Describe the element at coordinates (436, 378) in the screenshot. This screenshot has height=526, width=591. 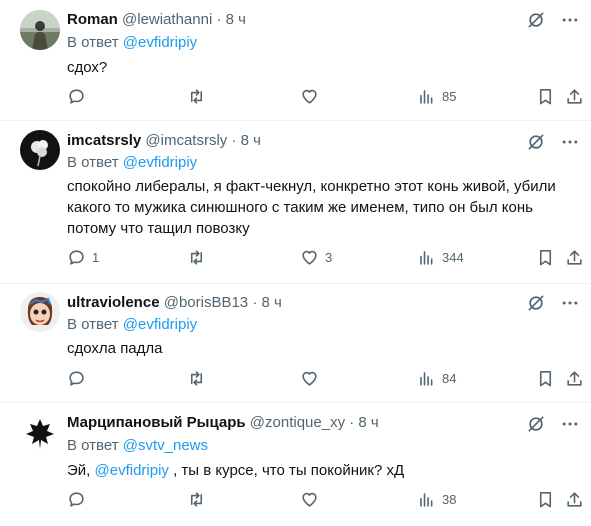
I see `views-button: 84` at that location.